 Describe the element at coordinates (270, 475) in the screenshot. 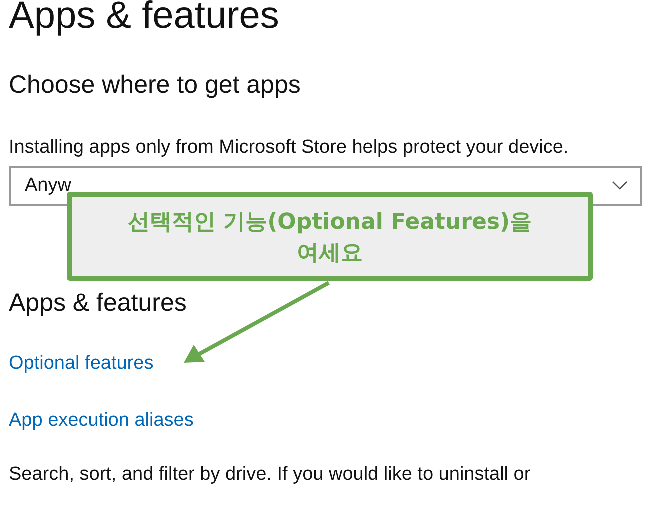

I see `description-text: Search, sort, and filter by drive. If you would like to uninstall or` at that location.